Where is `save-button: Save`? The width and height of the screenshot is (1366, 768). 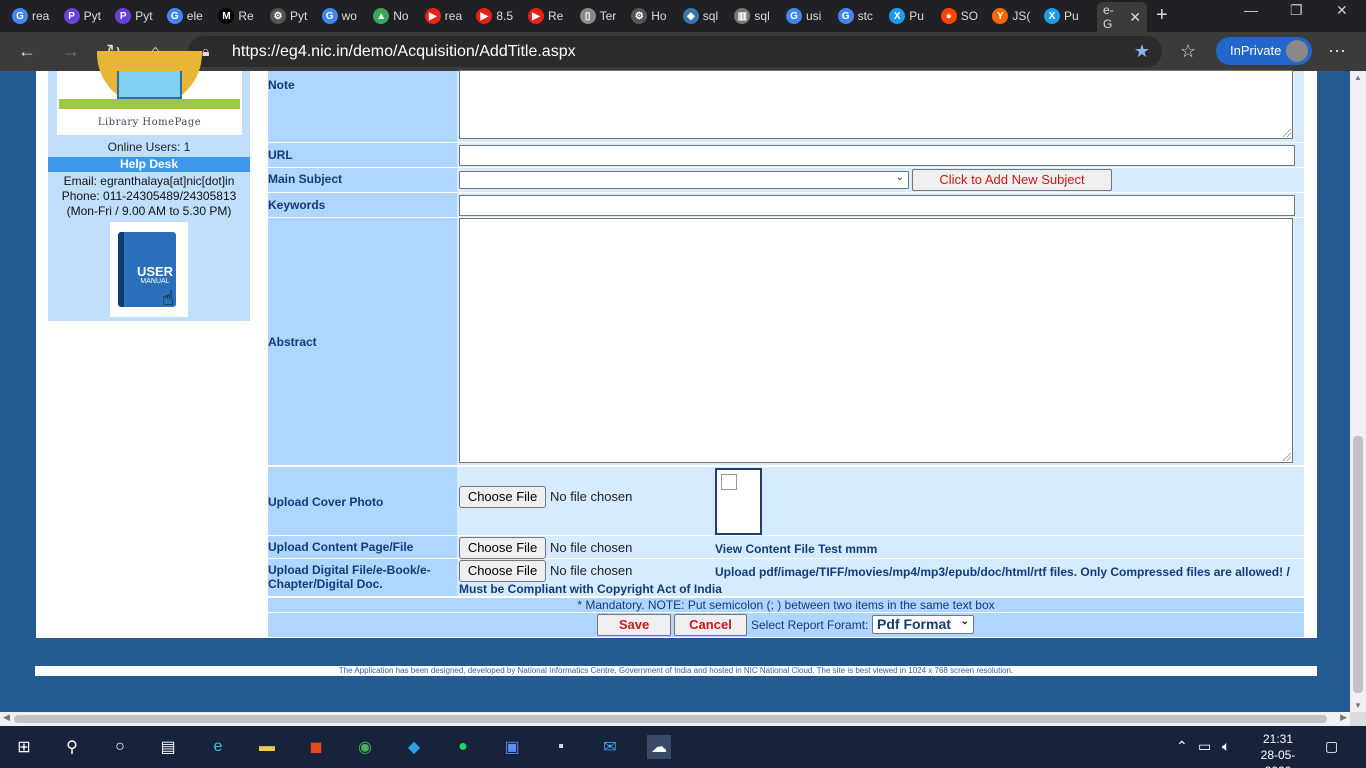
save-button: Save is located at coordinates (634, 625).